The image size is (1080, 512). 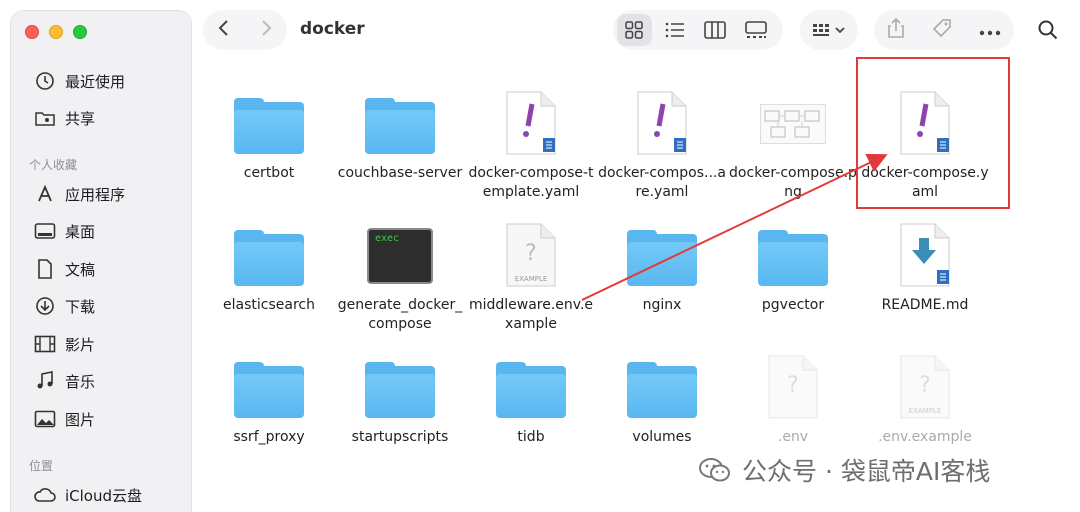 I want to click on navigation-buttons, so click(x=245, y=30).